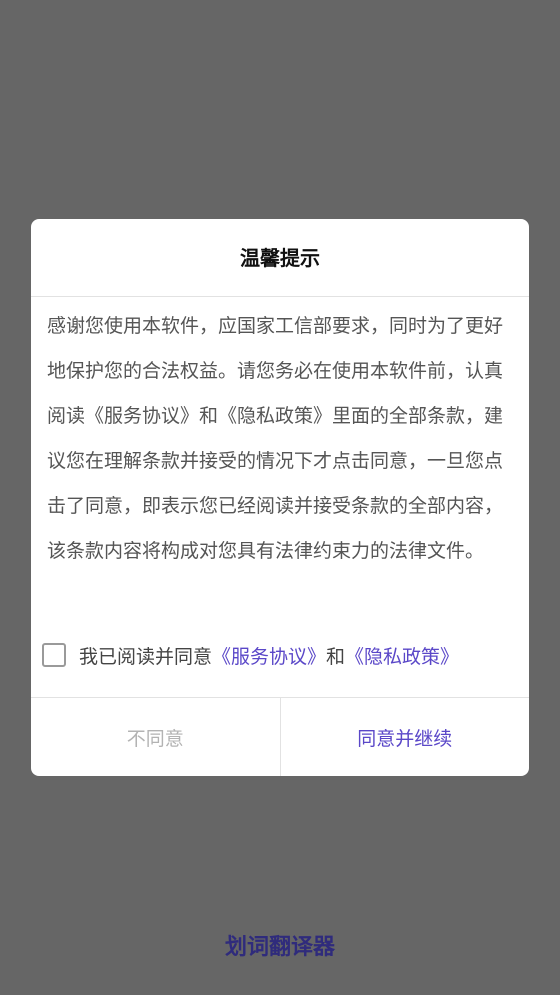 The height and width of the screenshot is (995, 560). I want to click on agreement-checkbox, so click(54, 655).